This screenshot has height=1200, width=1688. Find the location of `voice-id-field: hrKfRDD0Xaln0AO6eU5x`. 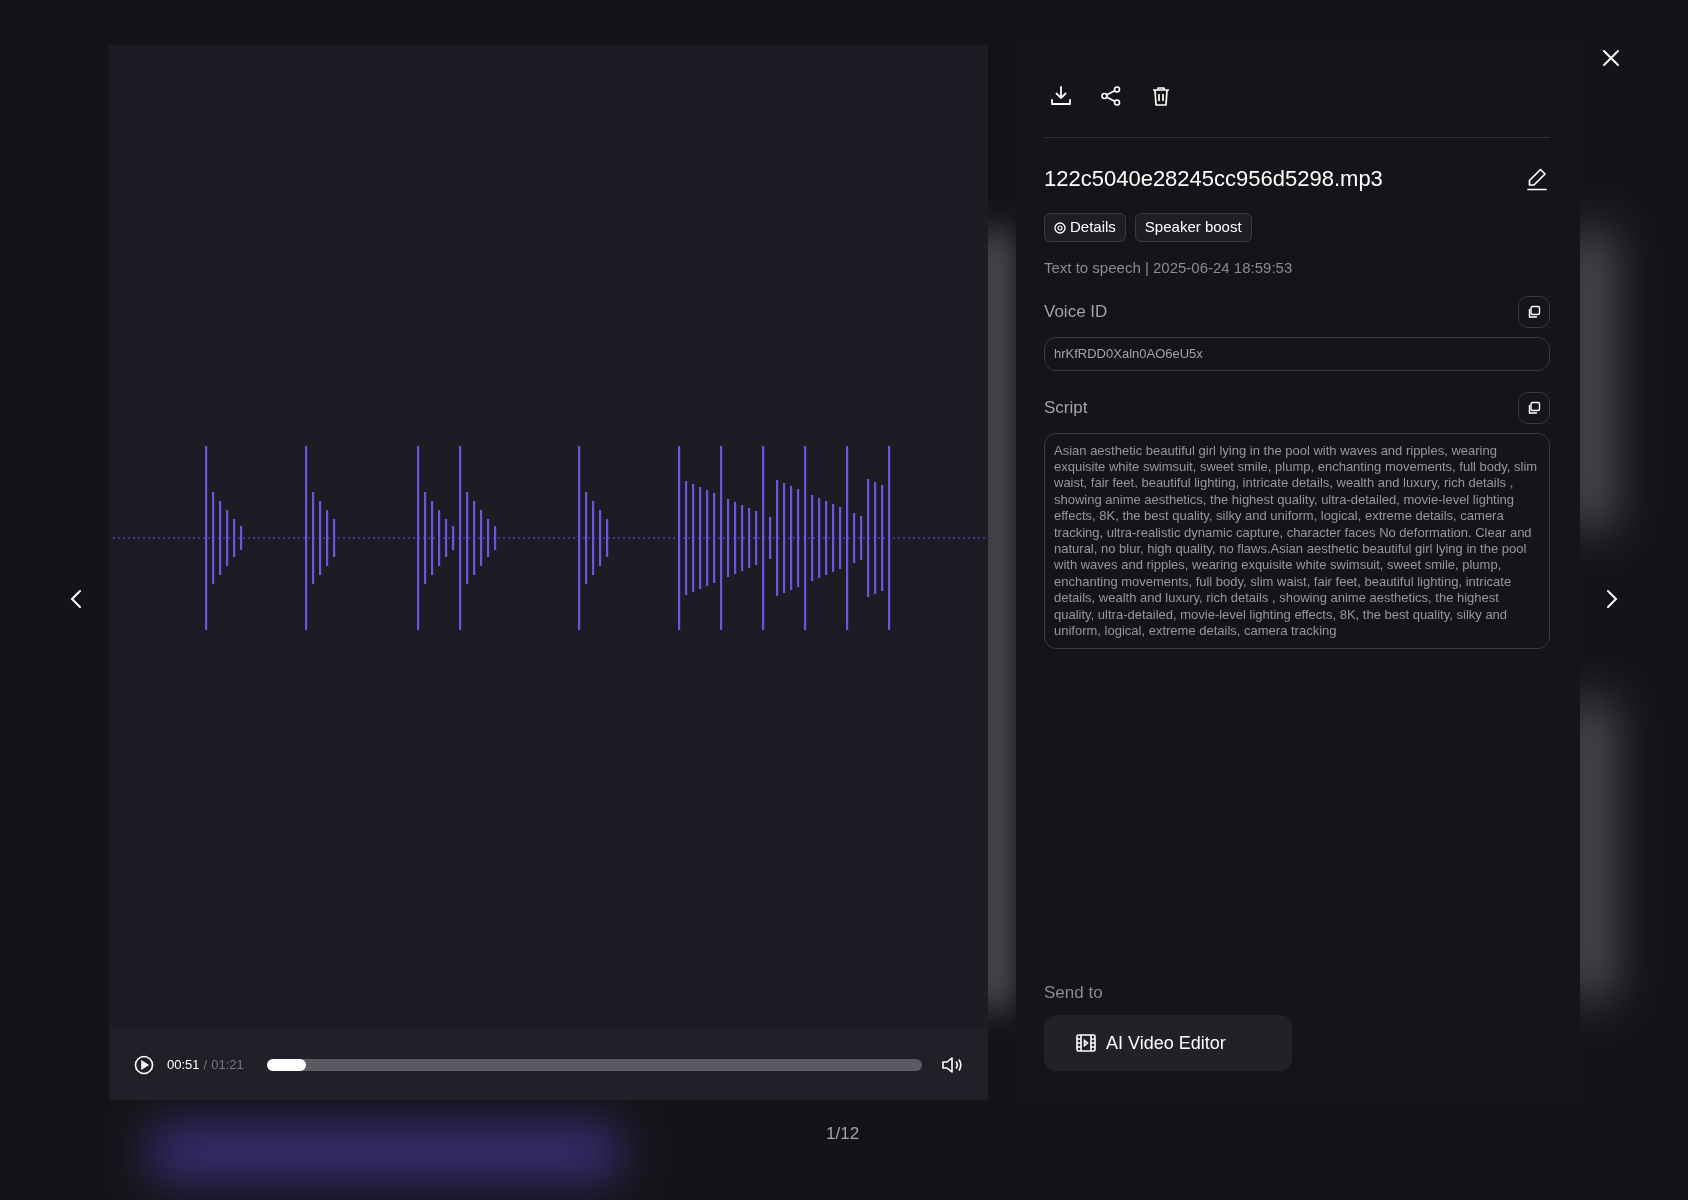

voice-id-field: hrKfRDD0Xaln0AO6eU5x is located at coordinates (1297, 353).